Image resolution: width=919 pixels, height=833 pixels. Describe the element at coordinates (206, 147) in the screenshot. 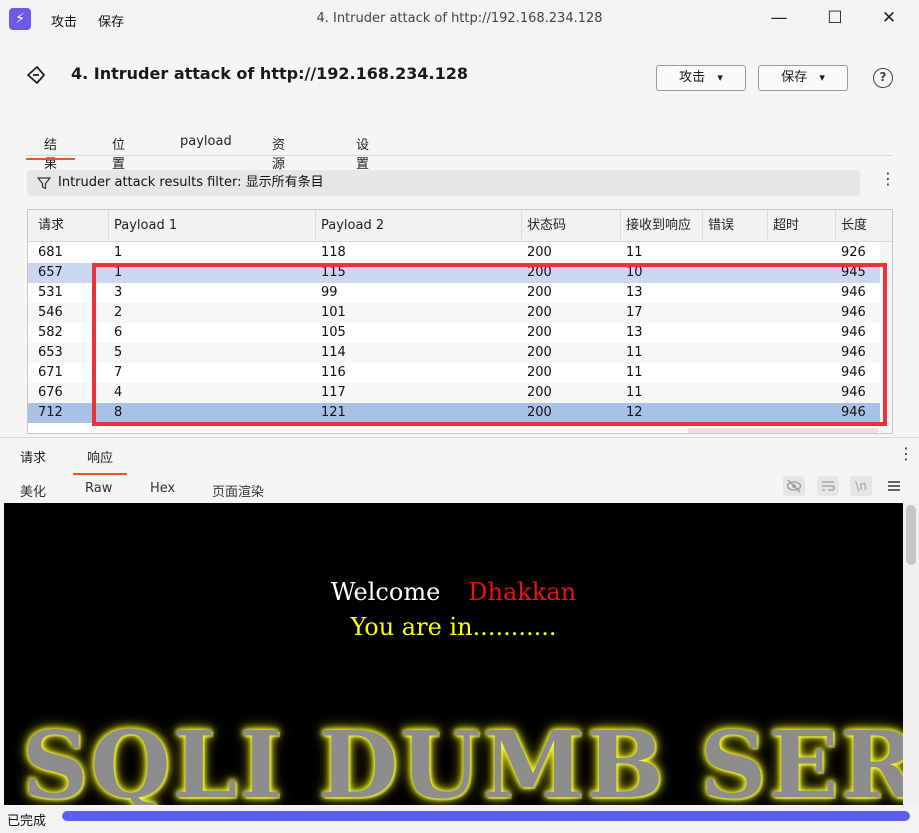

I see `tab-payloads: payload` at that location.